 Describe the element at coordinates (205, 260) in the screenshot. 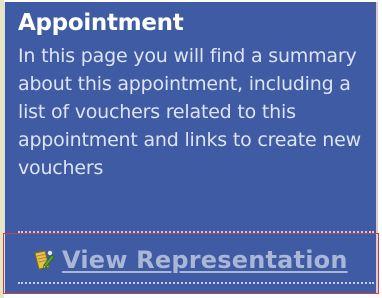

I see `view-representation-label: View Representation` at that location.